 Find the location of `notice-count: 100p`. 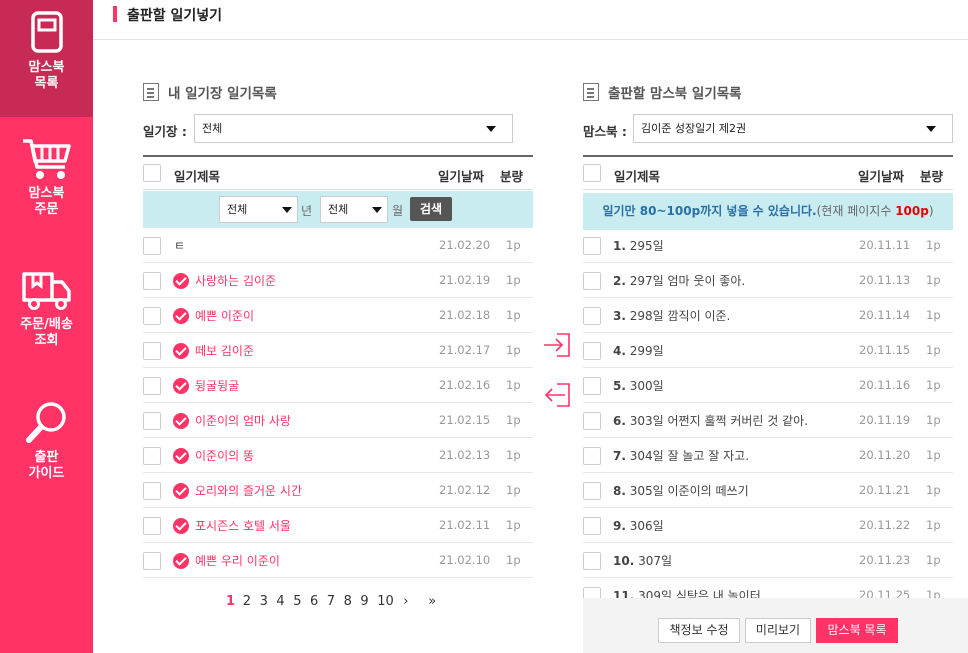

notice-count: 100p is located at coordinates (912, 211).